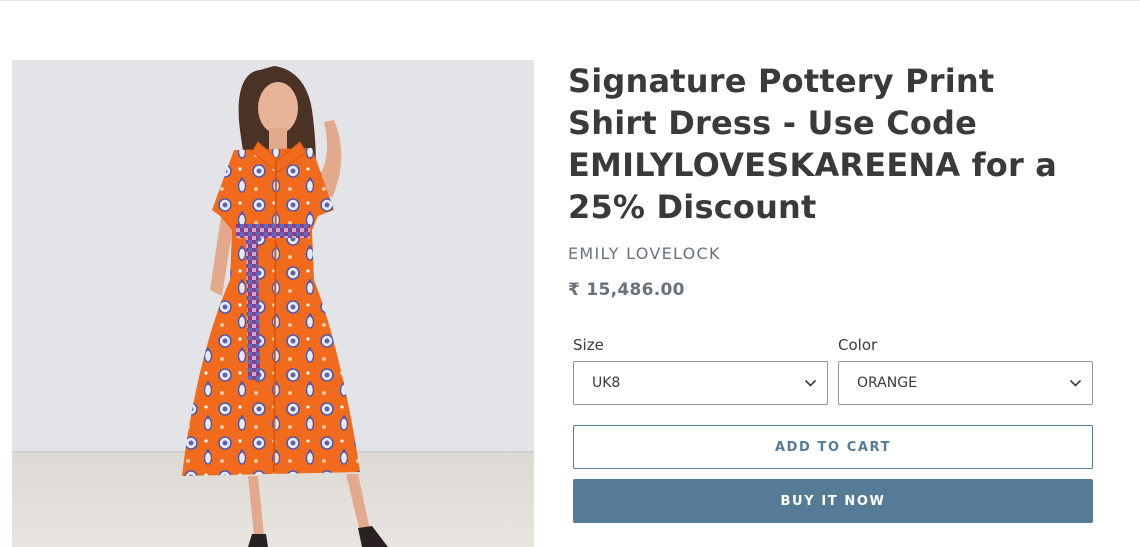 Image resolution: width=1140 pixels, height=547 pixels. I want to click on size-select: UK8, so click(700, 383).